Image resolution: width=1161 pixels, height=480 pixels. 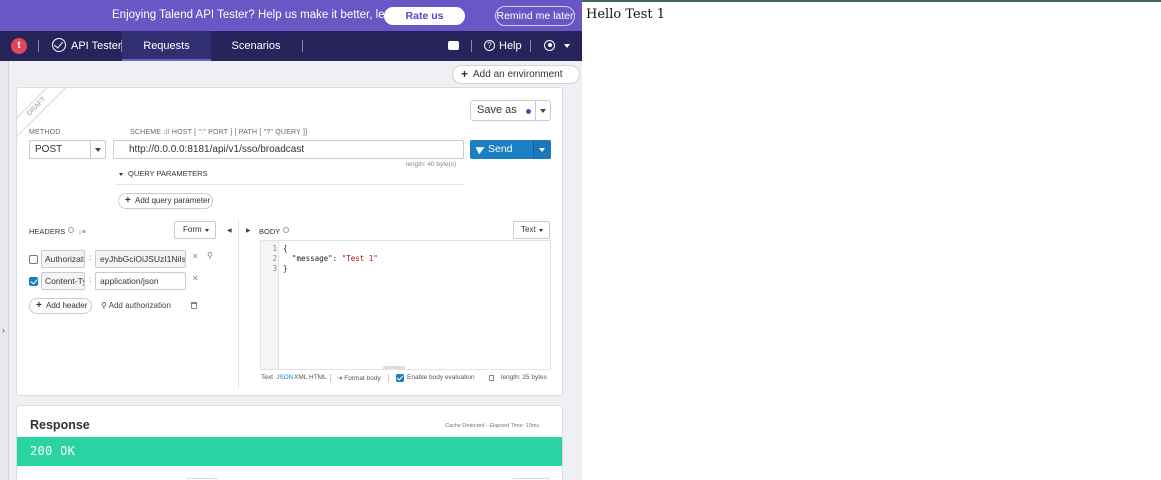 I want to click on enable-body-evaluation-checkbox, so click(x=400, y=378).